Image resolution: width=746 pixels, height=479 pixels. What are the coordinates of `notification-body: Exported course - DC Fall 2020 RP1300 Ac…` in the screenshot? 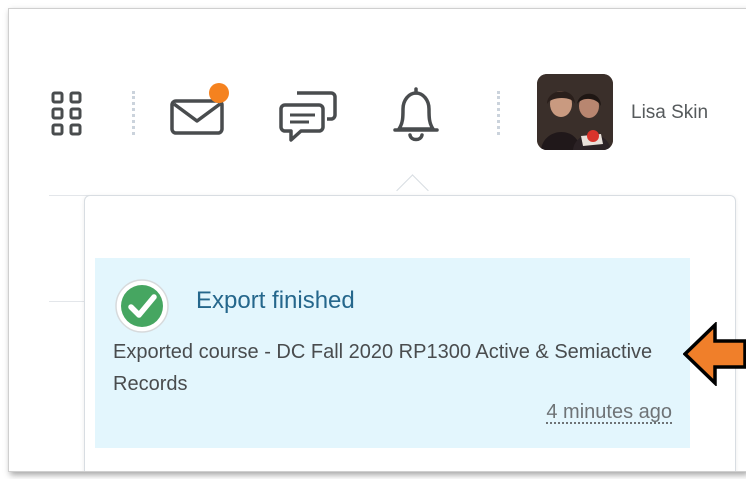 It's located at (383, 368).